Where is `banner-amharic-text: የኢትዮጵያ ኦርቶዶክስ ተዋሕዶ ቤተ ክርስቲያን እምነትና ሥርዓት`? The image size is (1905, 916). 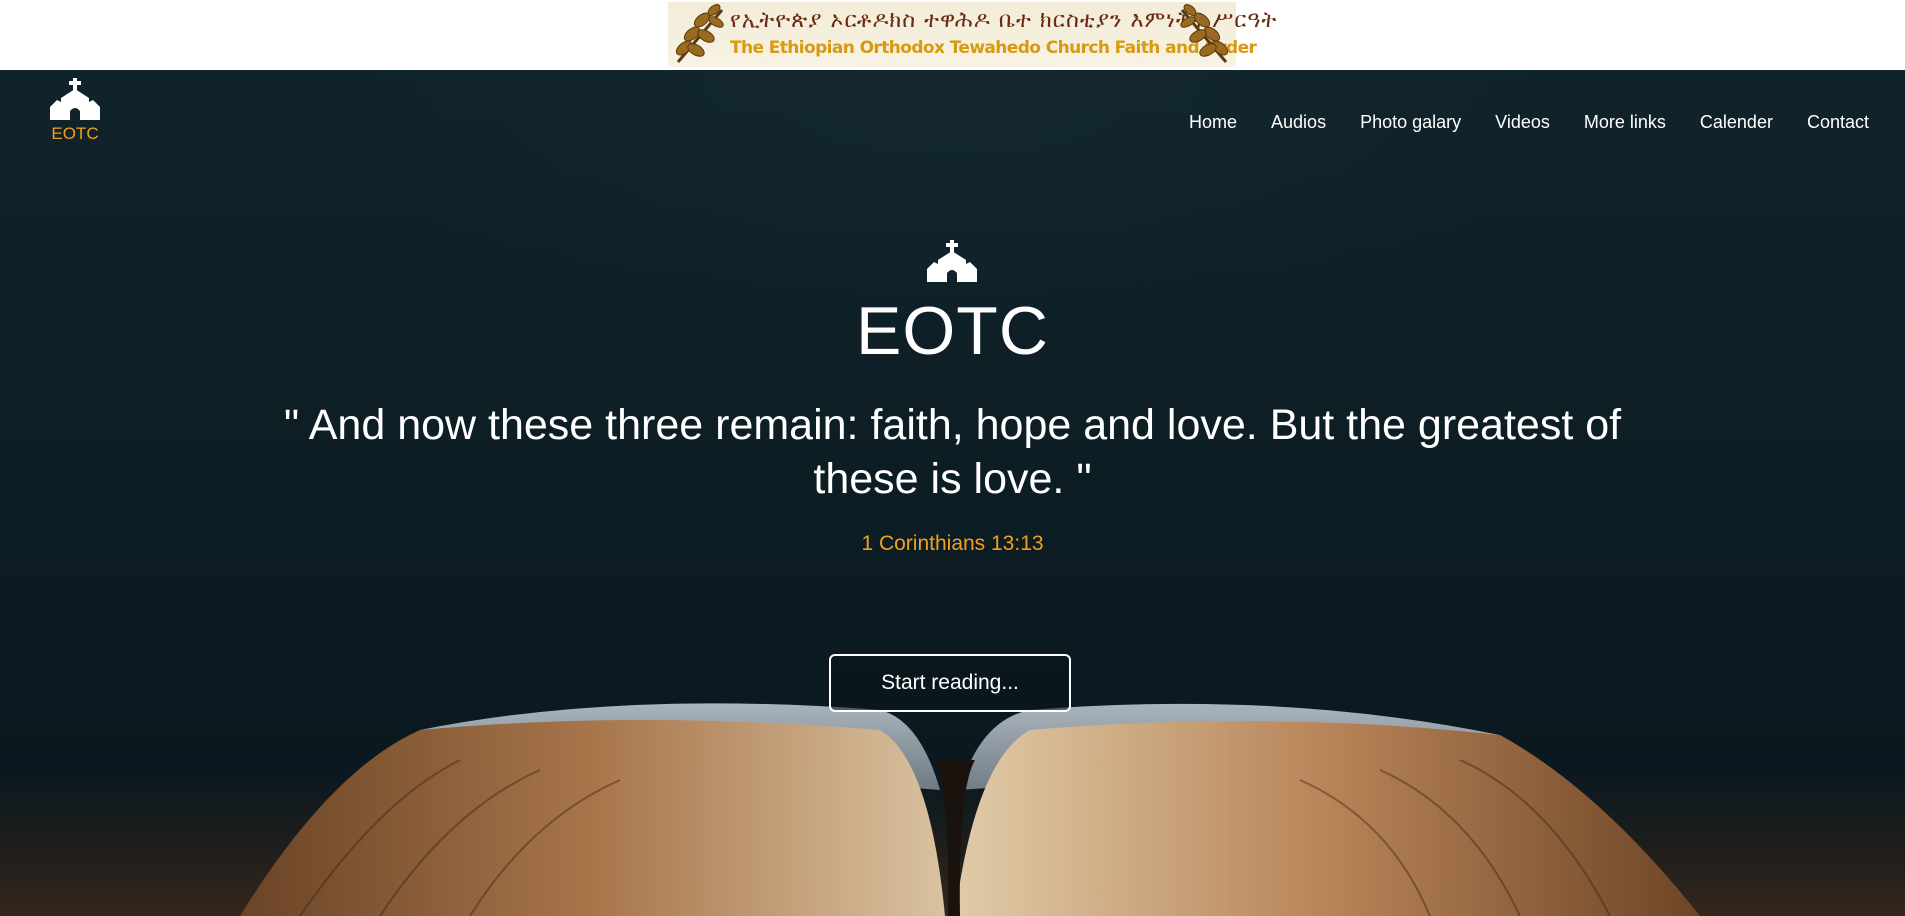
banner-amharic-text: የኢትዮጵያ ኦርቶዶክስ ተዋሕዶ ቤተ ክርስቲያን እምነትና ሥርዓት is located at coordinates (1004, 20).